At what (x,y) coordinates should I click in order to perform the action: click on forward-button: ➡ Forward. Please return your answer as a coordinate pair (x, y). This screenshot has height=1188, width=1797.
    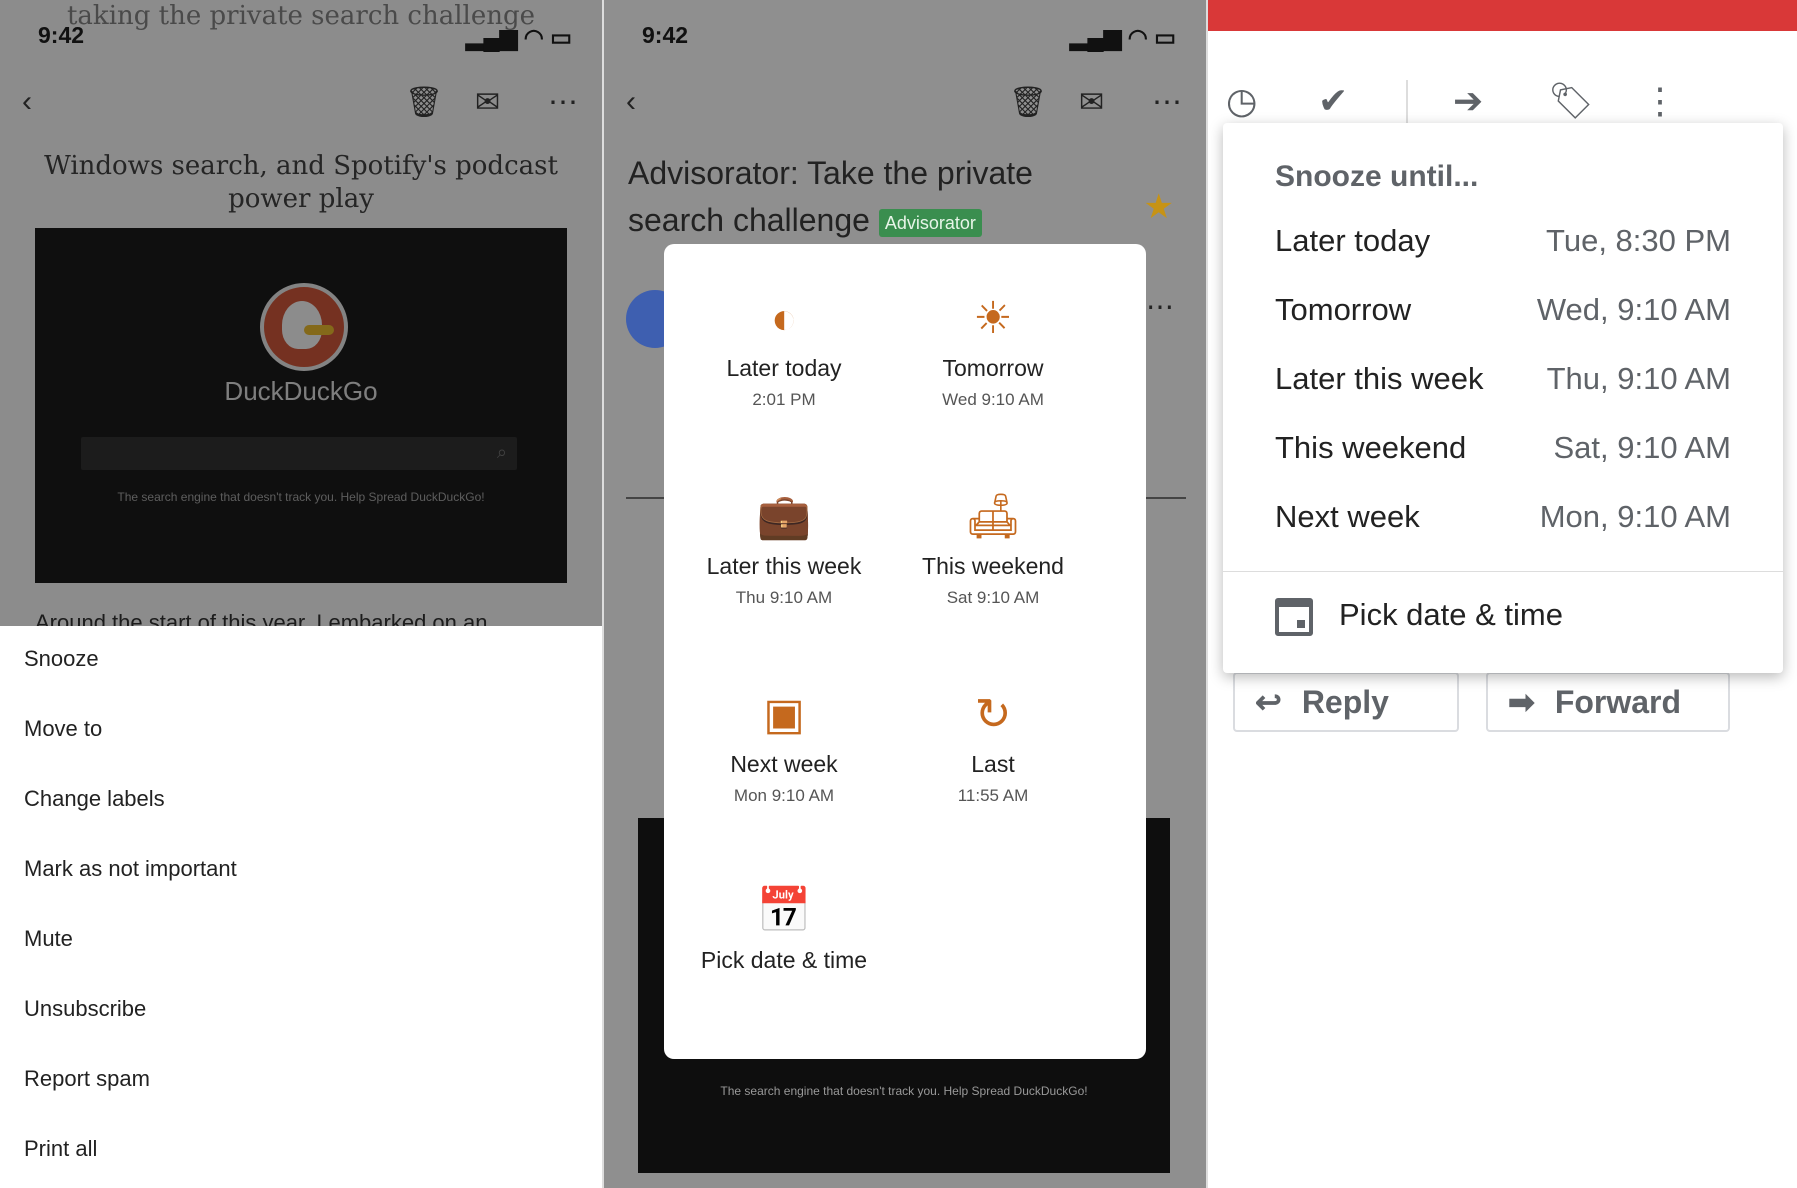
    Looking at the image, I should click on (1608, 702).